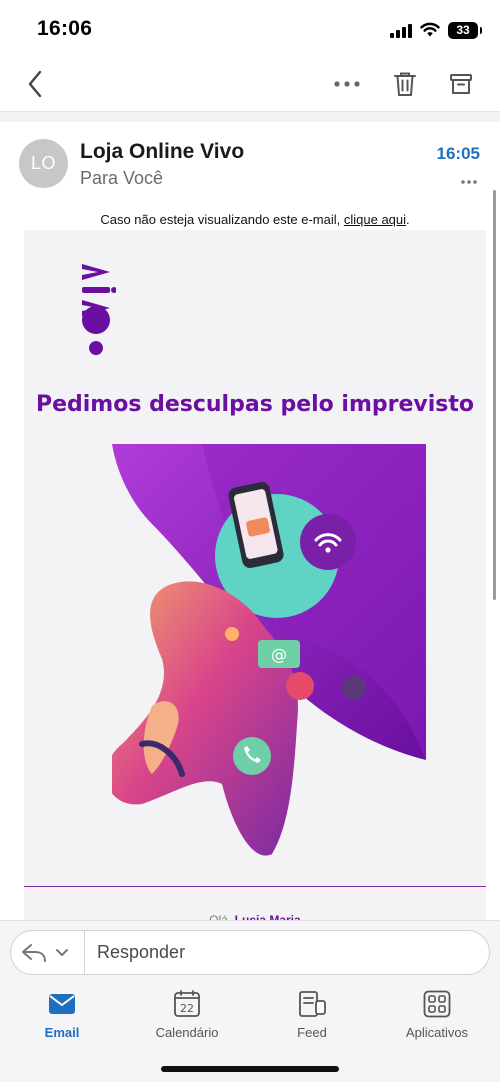 The width and height of the screenshot is (500, 1082). What do you see at coordinates (141, 952) in the screenshot?
I see `reply-button-label: Responder` at bounding box center [141, 952].